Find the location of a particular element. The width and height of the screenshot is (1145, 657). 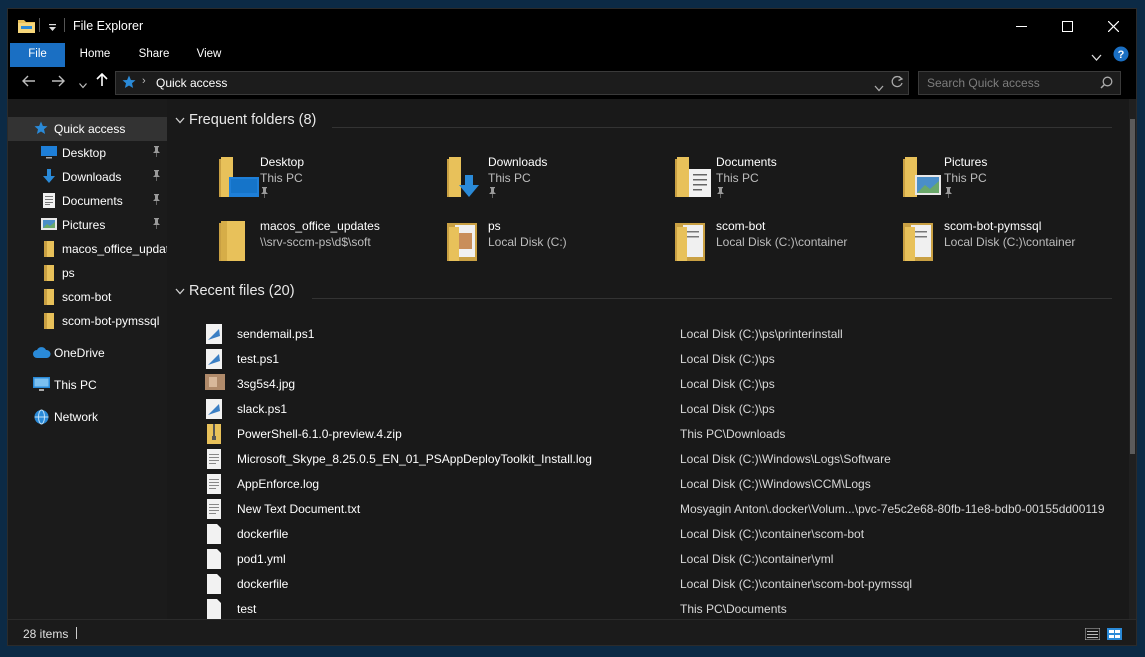

folder-location: Local Disk (C:) is located at coordinates (527, 242).